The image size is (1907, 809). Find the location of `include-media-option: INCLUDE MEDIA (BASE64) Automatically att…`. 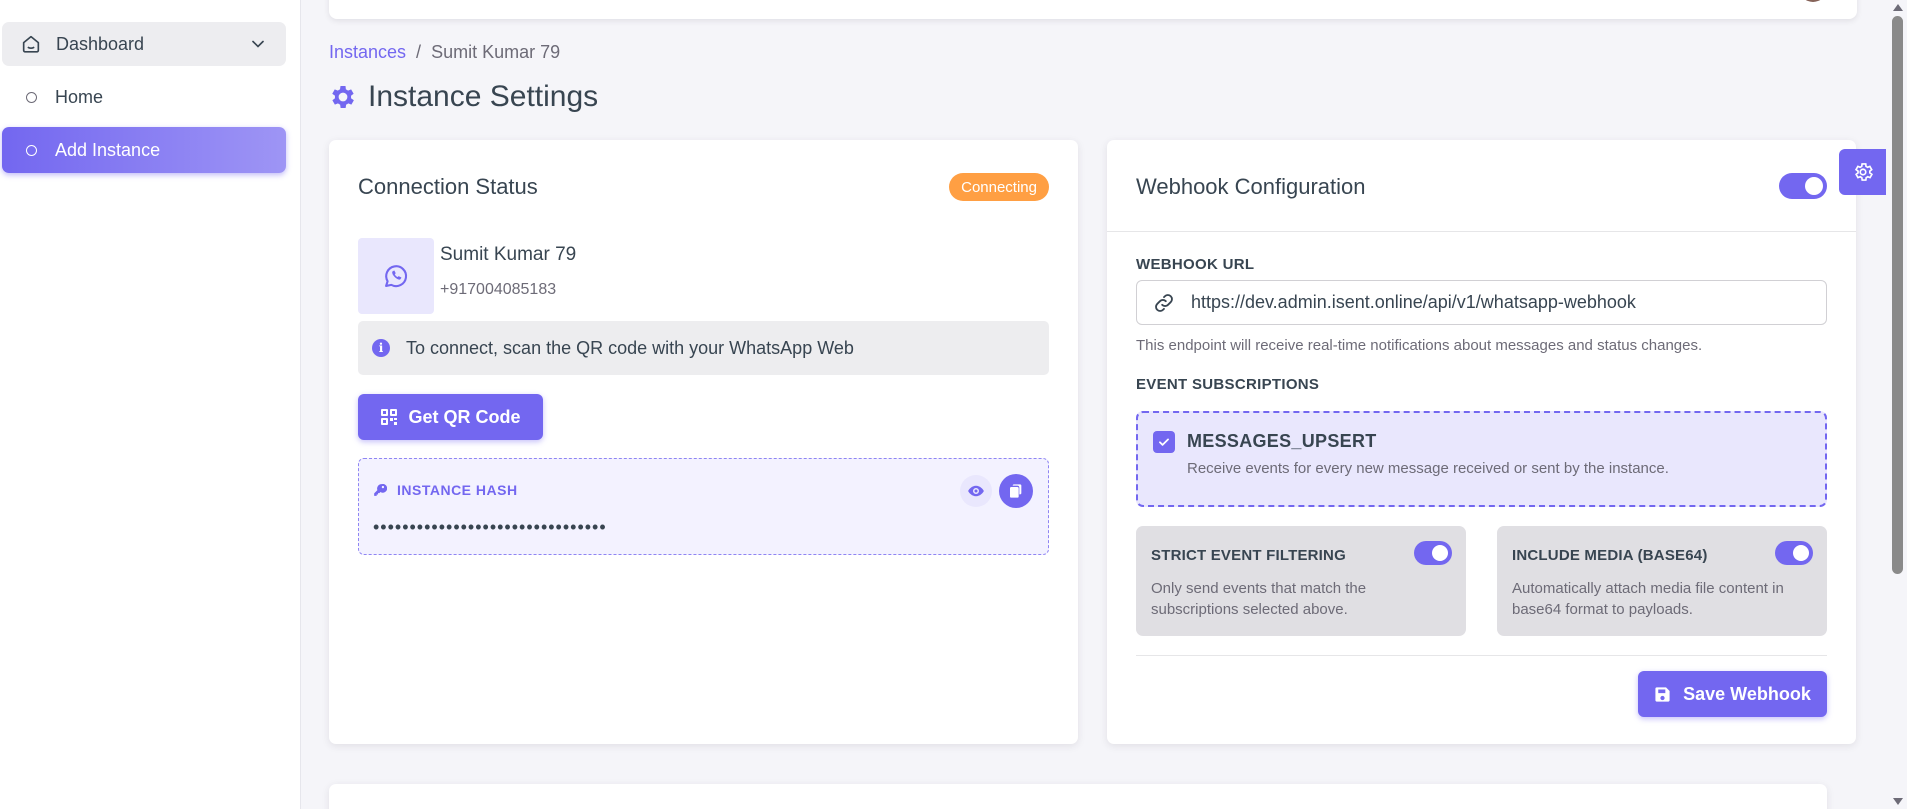

include-media-option: INCLUDE MEDIA (BASE64) Automatically att… is located at coordinates (1662, 581).